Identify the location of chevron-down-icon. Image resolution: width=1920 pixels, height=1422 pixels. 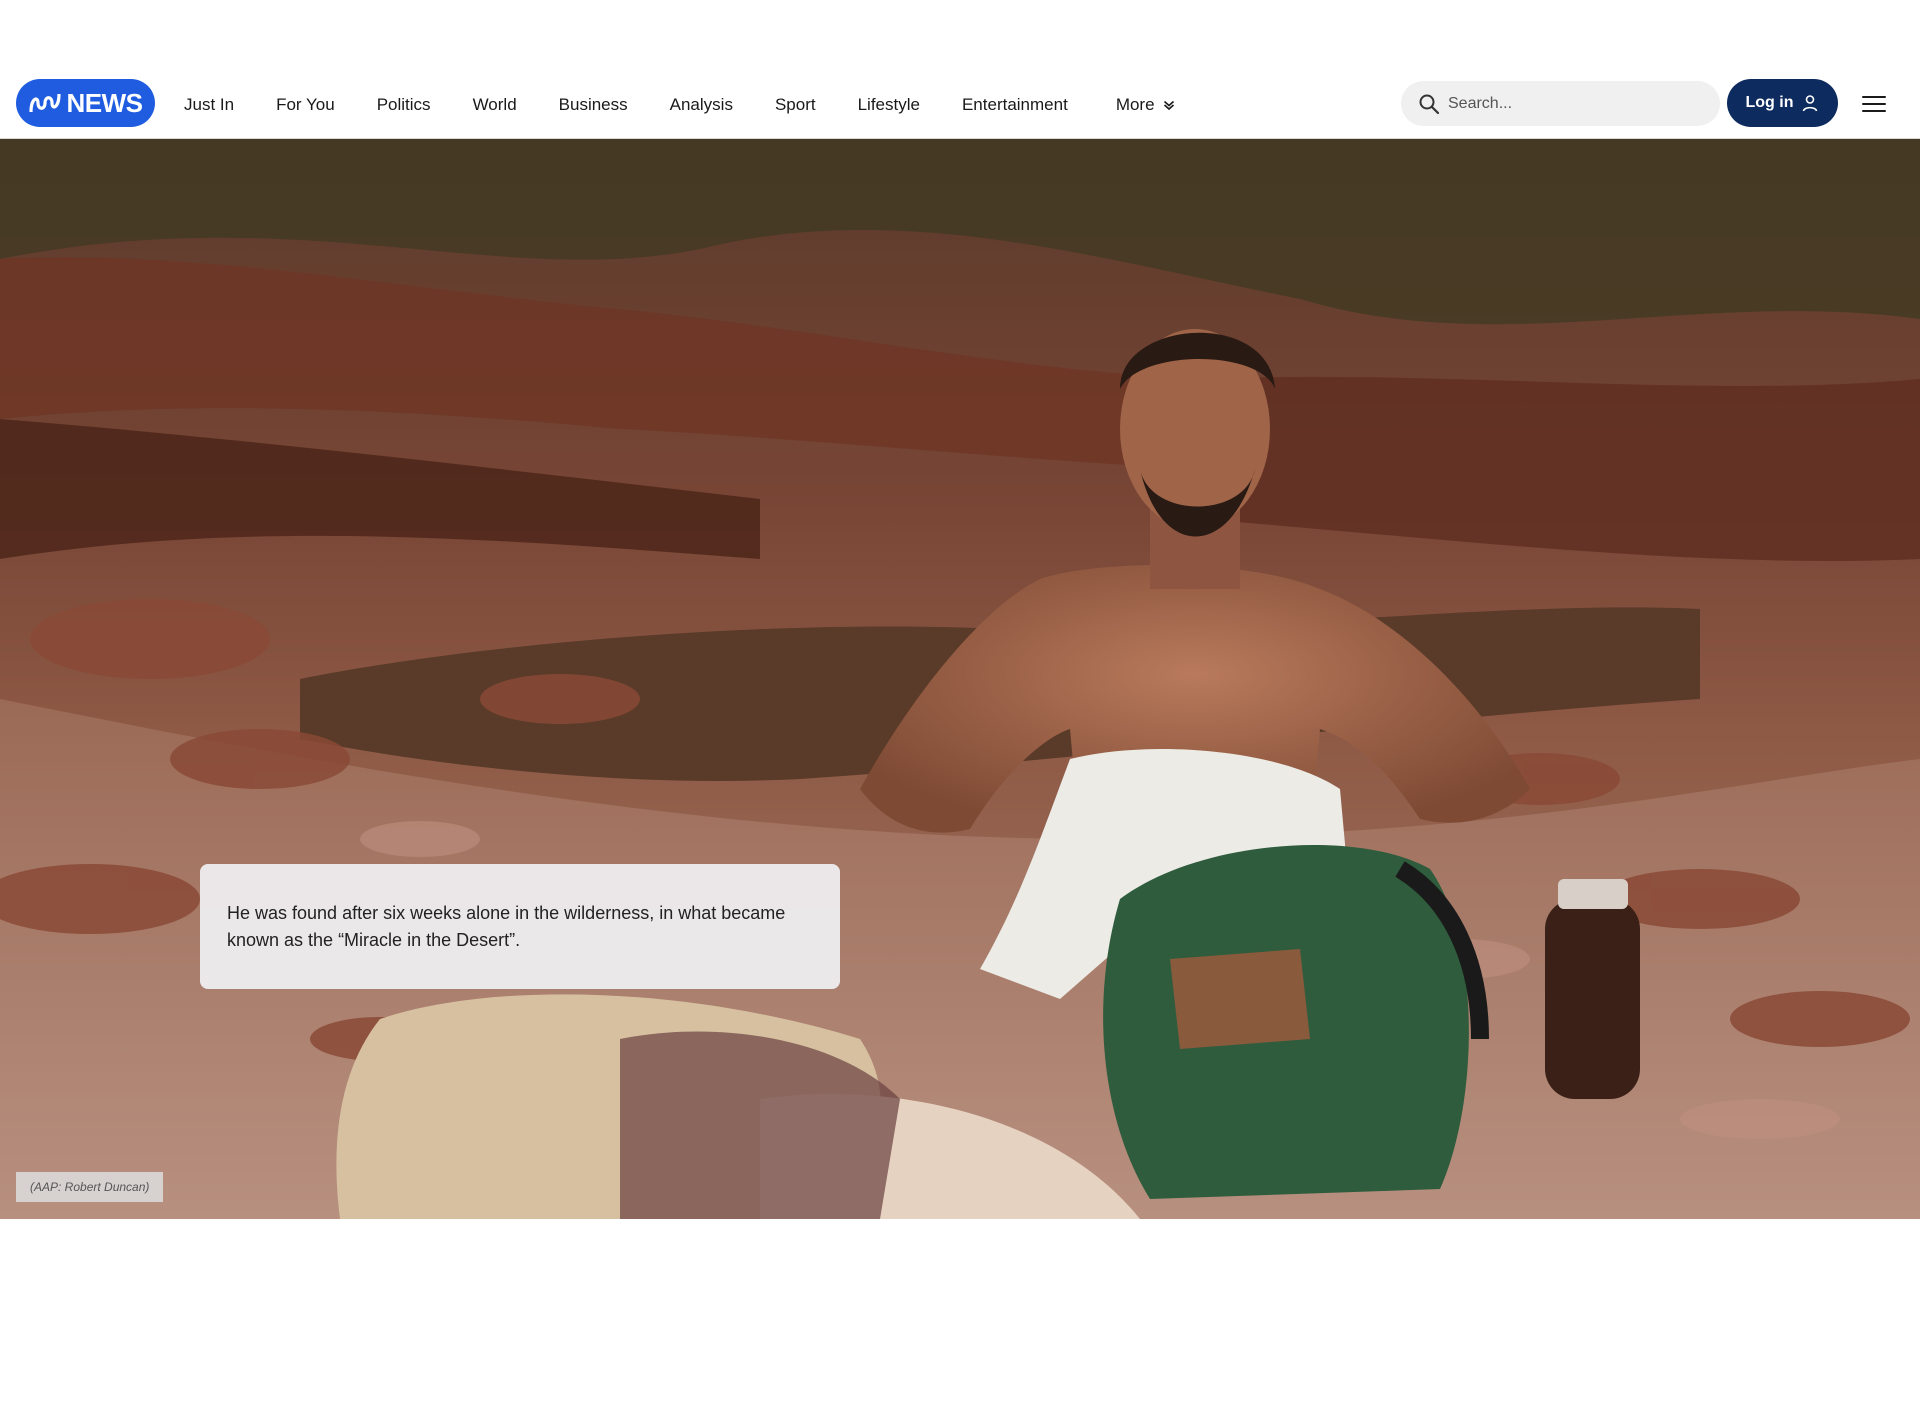
(1168, 105).